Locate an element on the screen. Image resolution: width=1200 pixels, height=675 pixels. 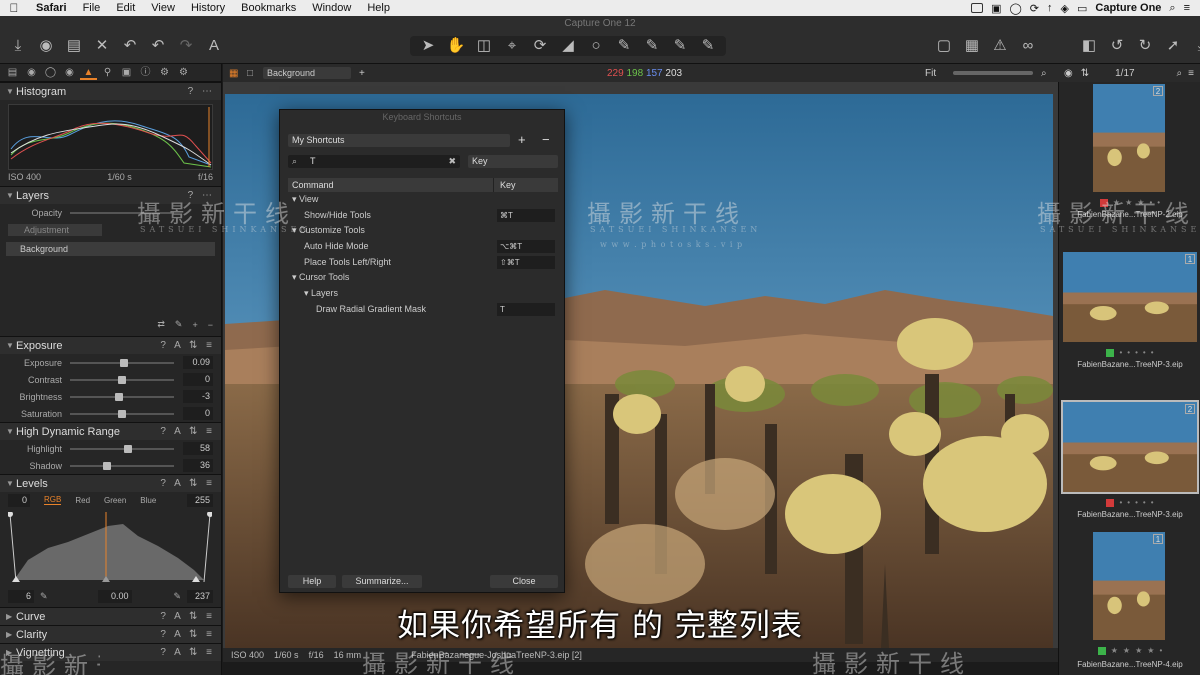
thumbnail: 2 is located at coordinates (1129, 138).